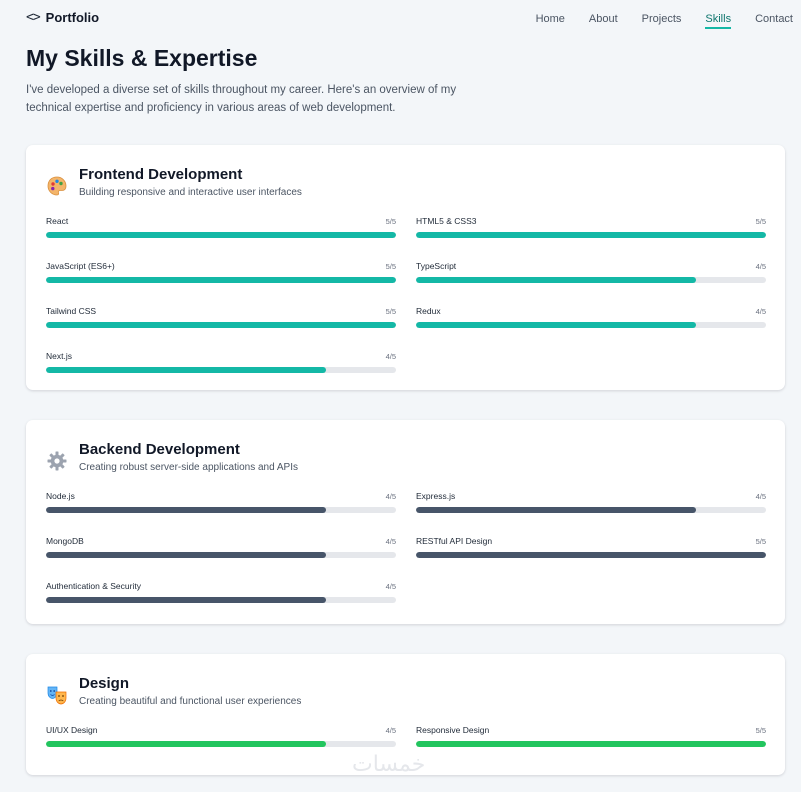 The width and height of the screenshot is (801, 792). I want to click on skill-name: Express.js, so click(436, 496).